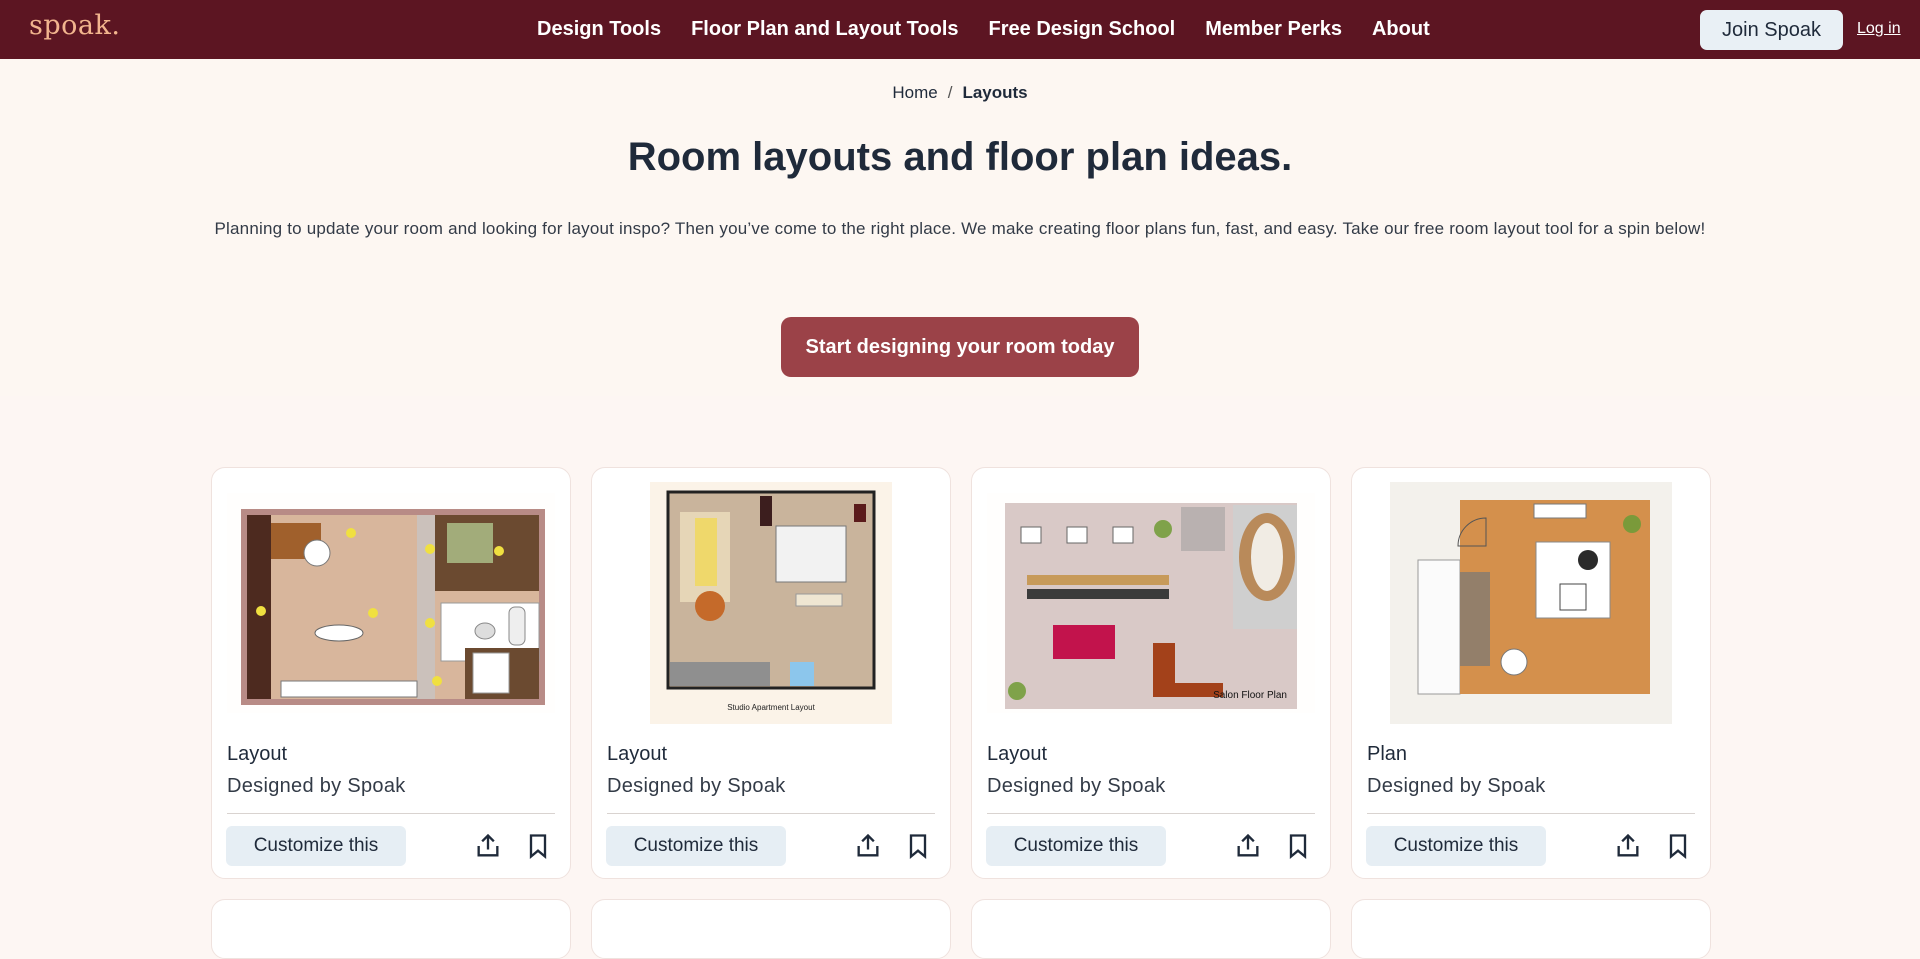  I want to click on card-title: Plan, so click(1387, 754).